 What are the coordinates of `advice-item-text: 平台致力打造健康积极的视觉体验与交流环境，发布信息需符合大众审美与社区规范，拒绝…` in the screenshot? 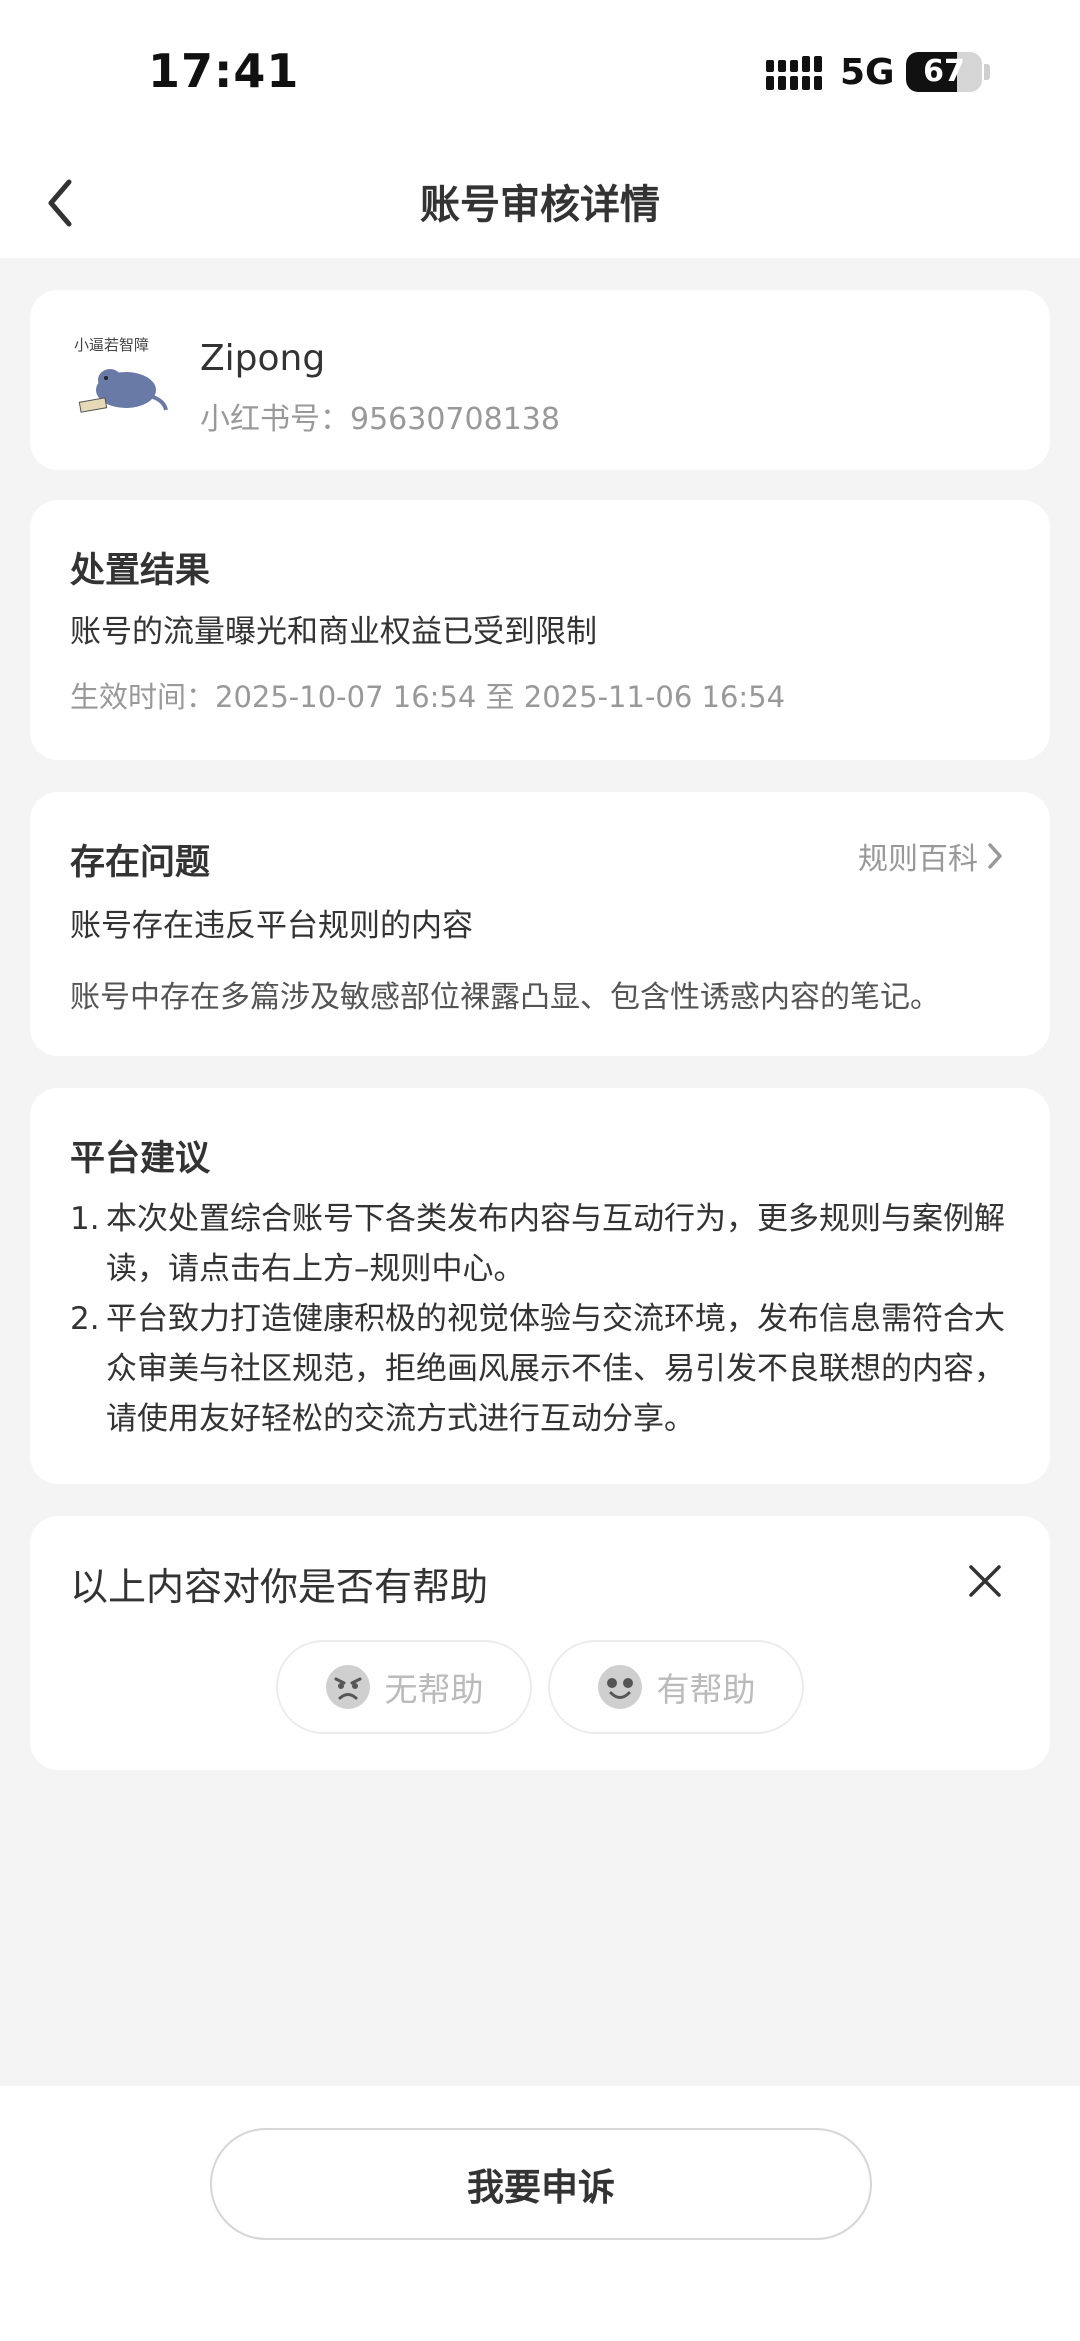 It's located at (555, 1369).